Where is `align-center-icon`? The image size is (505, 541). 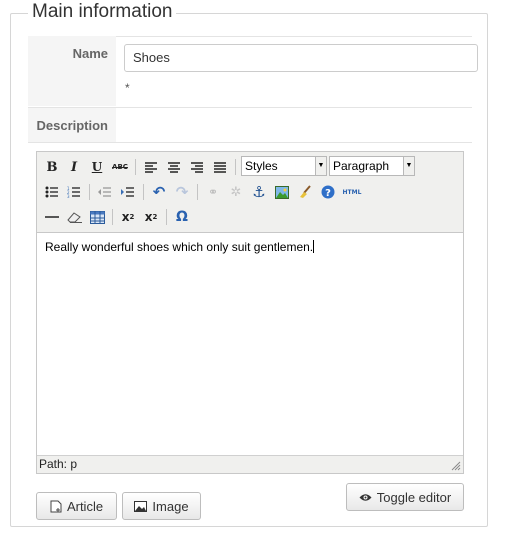 align-center-icon is located at coordinates (174, 167).